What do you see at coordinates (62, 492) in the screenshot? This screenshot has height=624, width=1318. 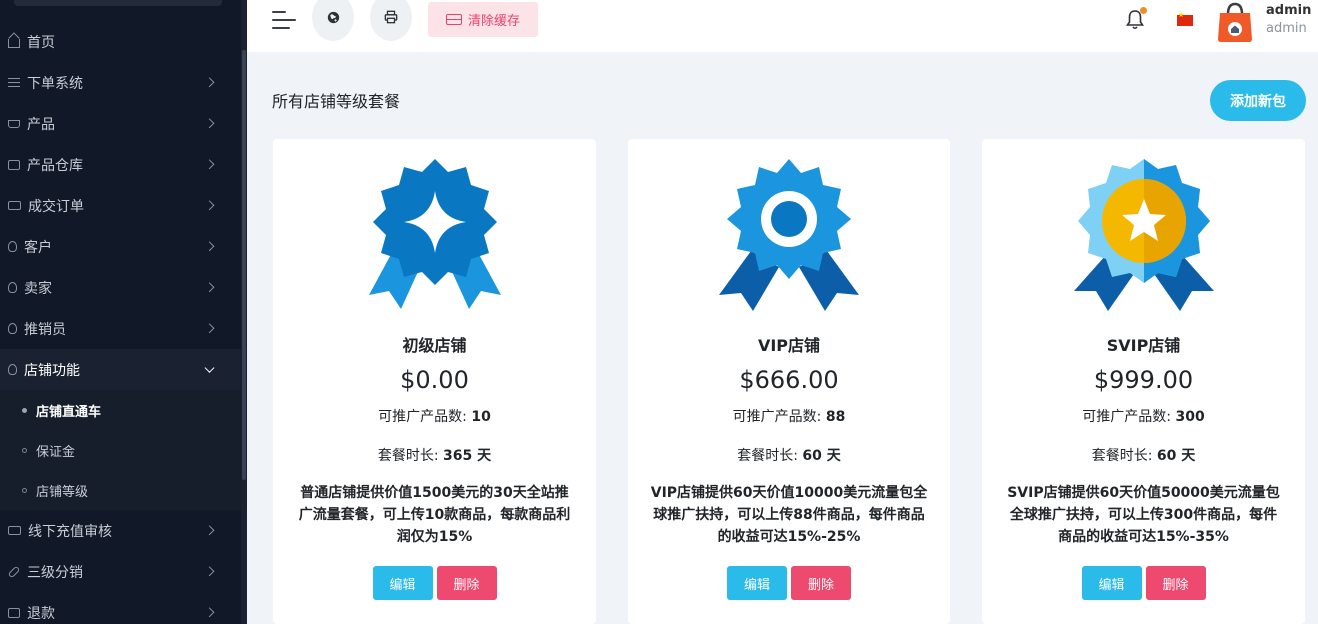 I see `sidebar-subitem-label: 店铺等级` at bounding box center [62, 492].